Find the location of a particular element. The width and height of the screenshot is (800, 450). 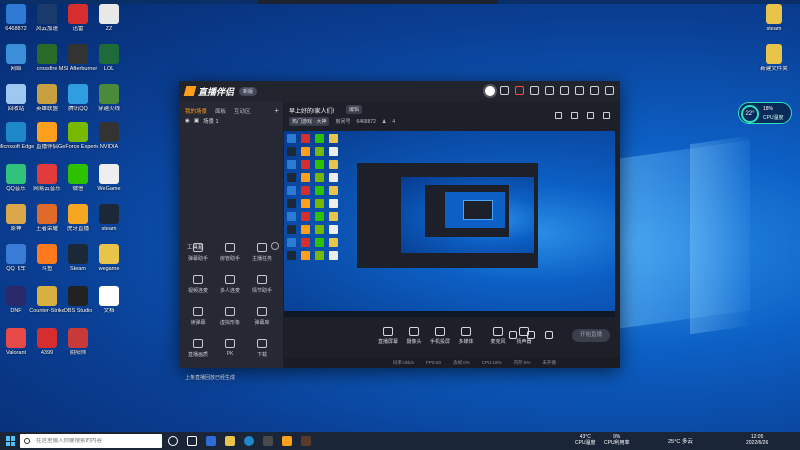

desktop-shortcut: steam is located at coordinates (109, 218).